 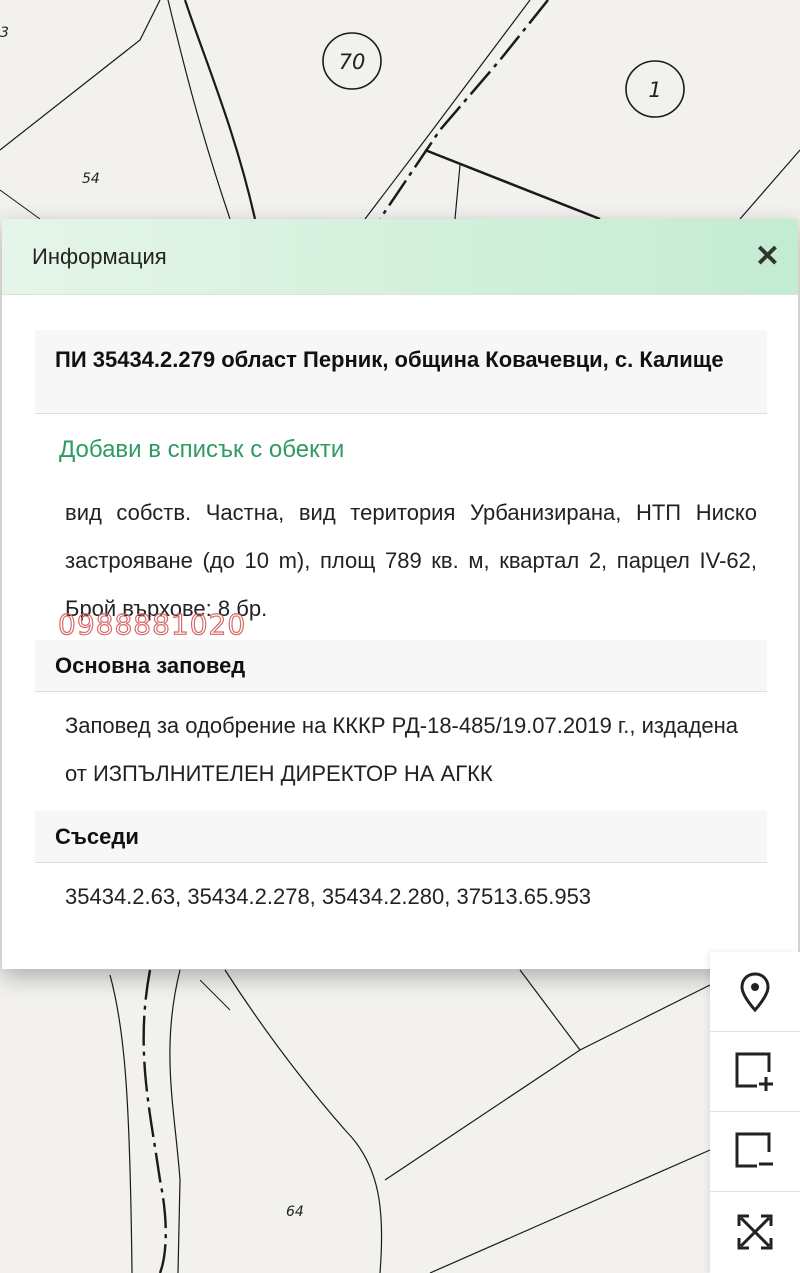 I want to click on lot-label-54: 54, so click(x=91, y=179).